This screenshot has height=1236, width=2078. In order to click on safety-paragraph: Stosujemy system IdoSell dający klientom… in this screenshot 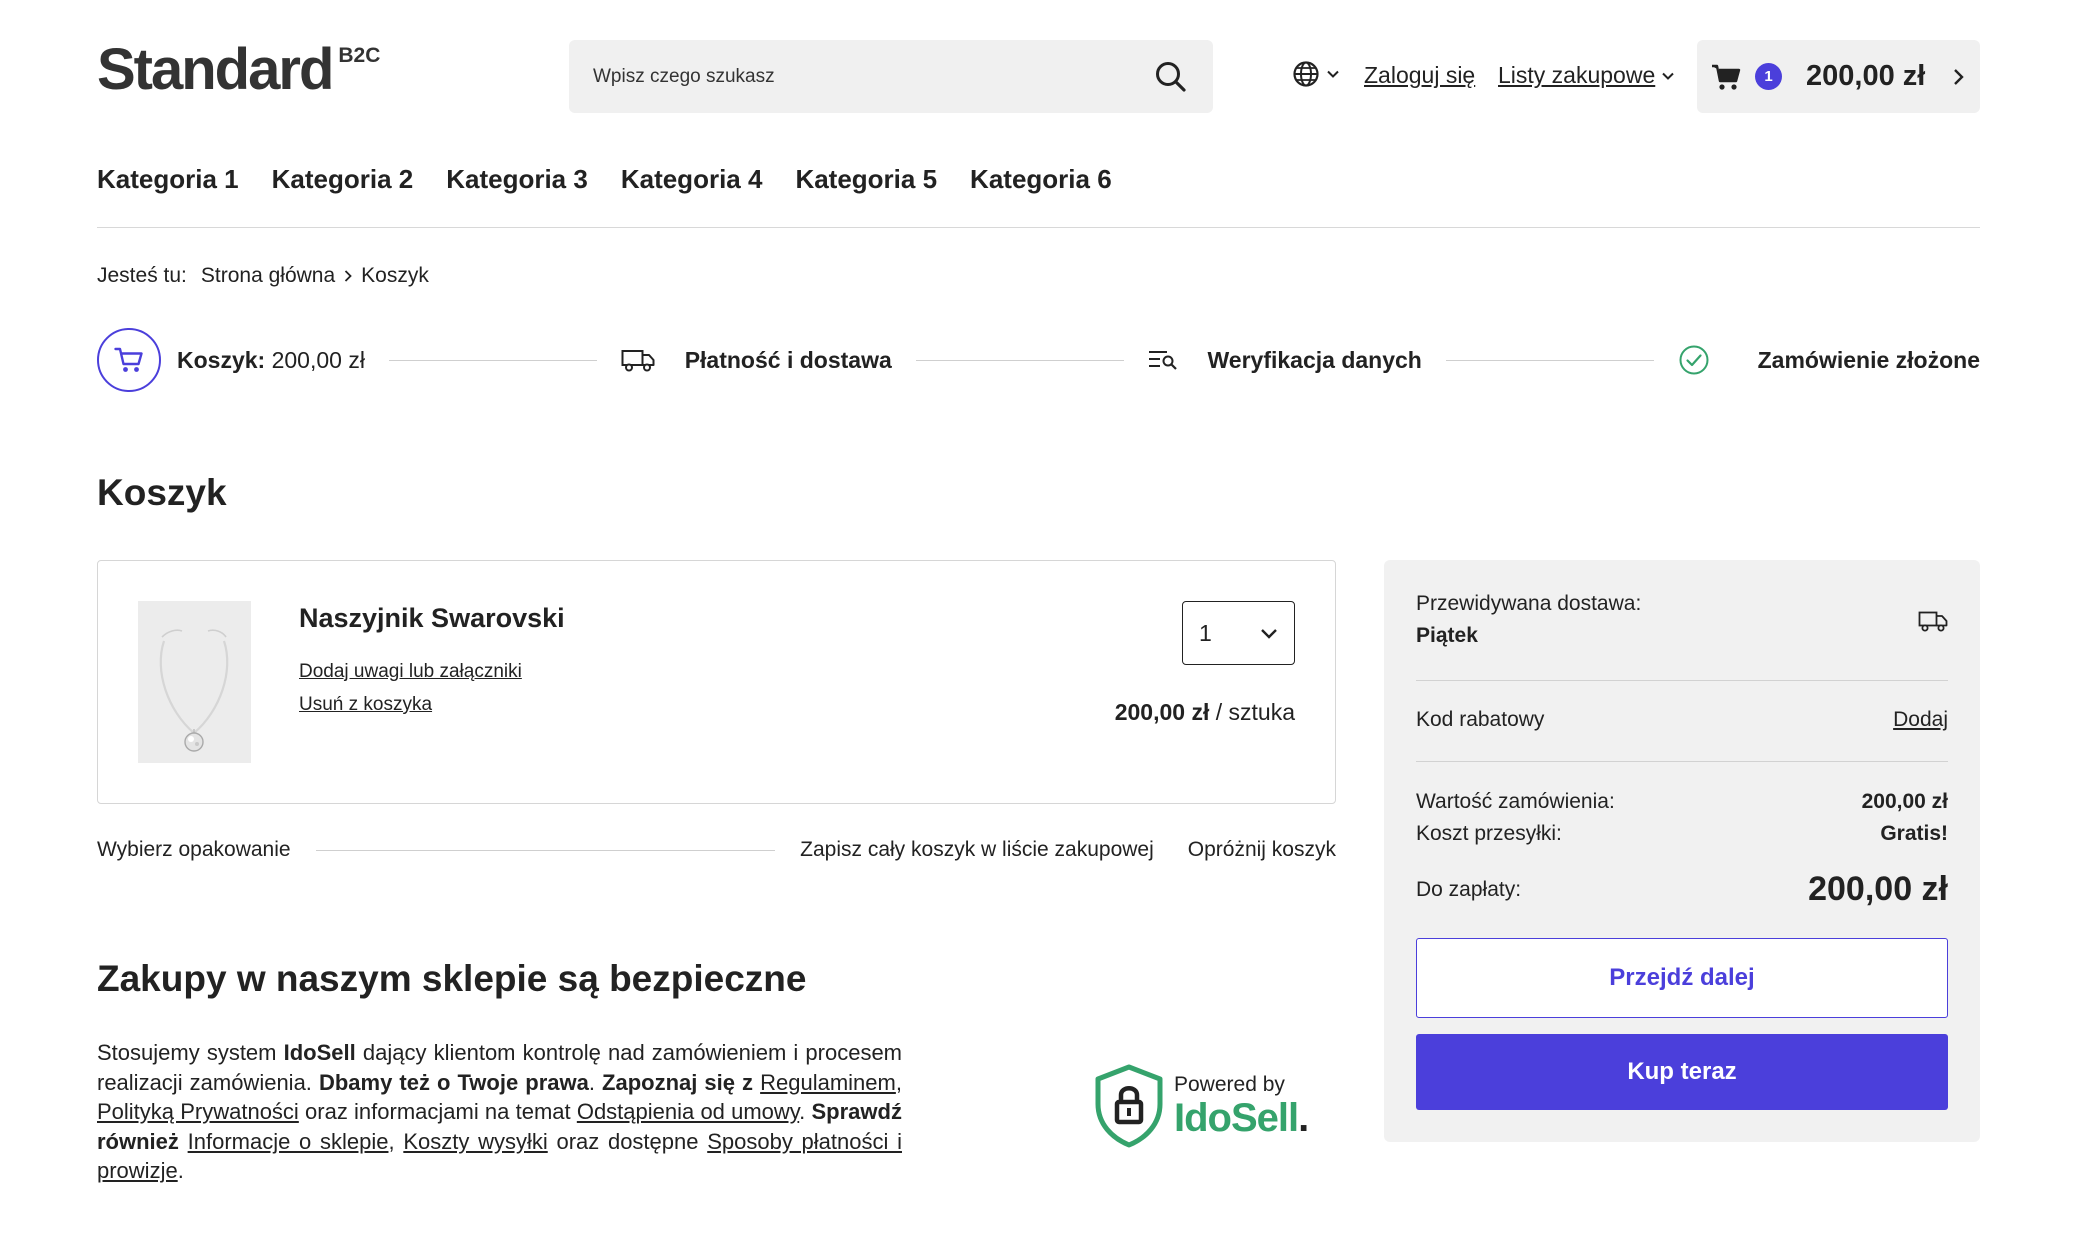, I will do `click(499, 1112)`.